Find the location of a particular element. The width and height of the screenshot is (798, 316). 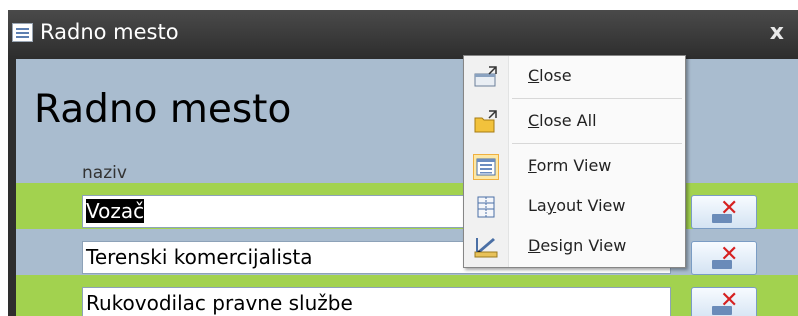

menu-item-design-view: Design View is located at coordinates (574, 247).